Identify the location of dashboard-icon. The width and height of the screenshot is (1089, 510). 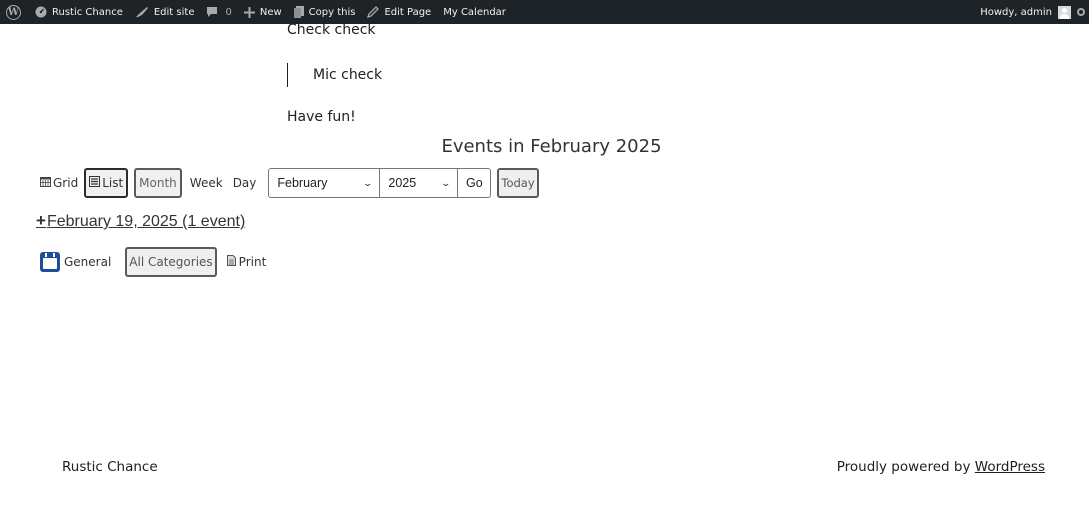
(41, 12).